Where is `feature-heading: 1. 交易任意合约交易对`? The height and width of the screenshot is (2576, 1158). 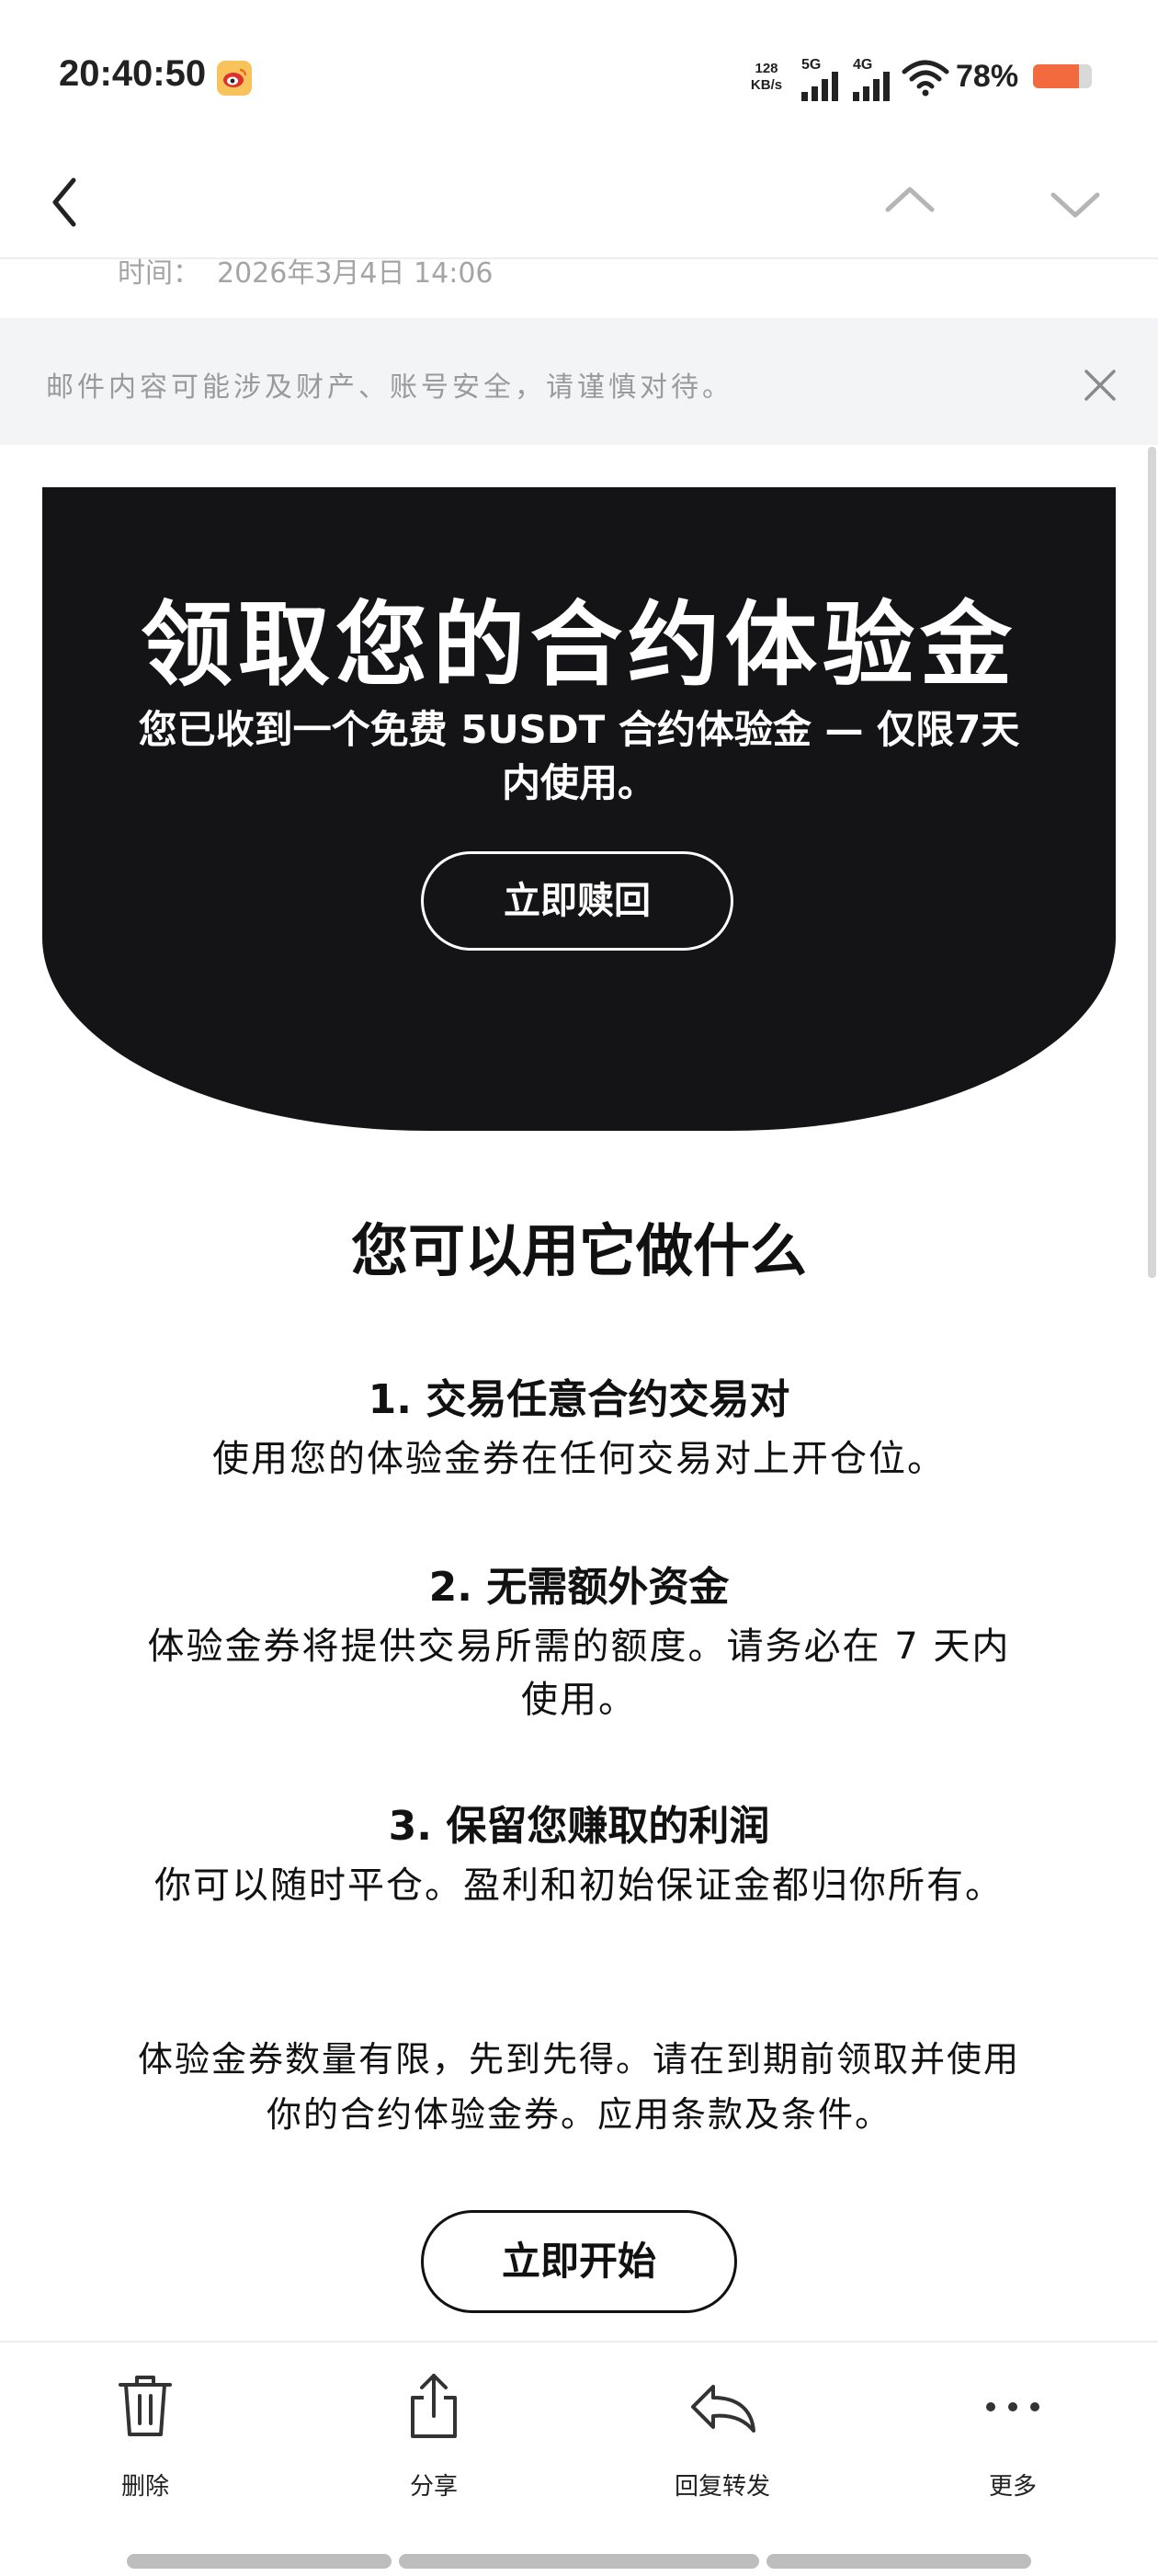 feature-heading: 1. 交易任意合约交易对 is located at coordinates (579, 1399).